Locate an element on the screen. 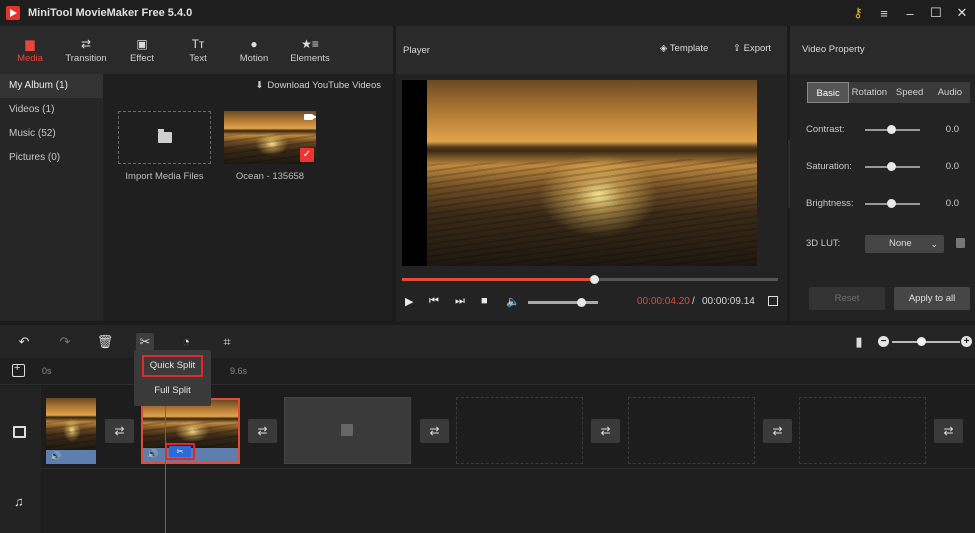  album-music: Music (52) is located at coordinates (51, 134).